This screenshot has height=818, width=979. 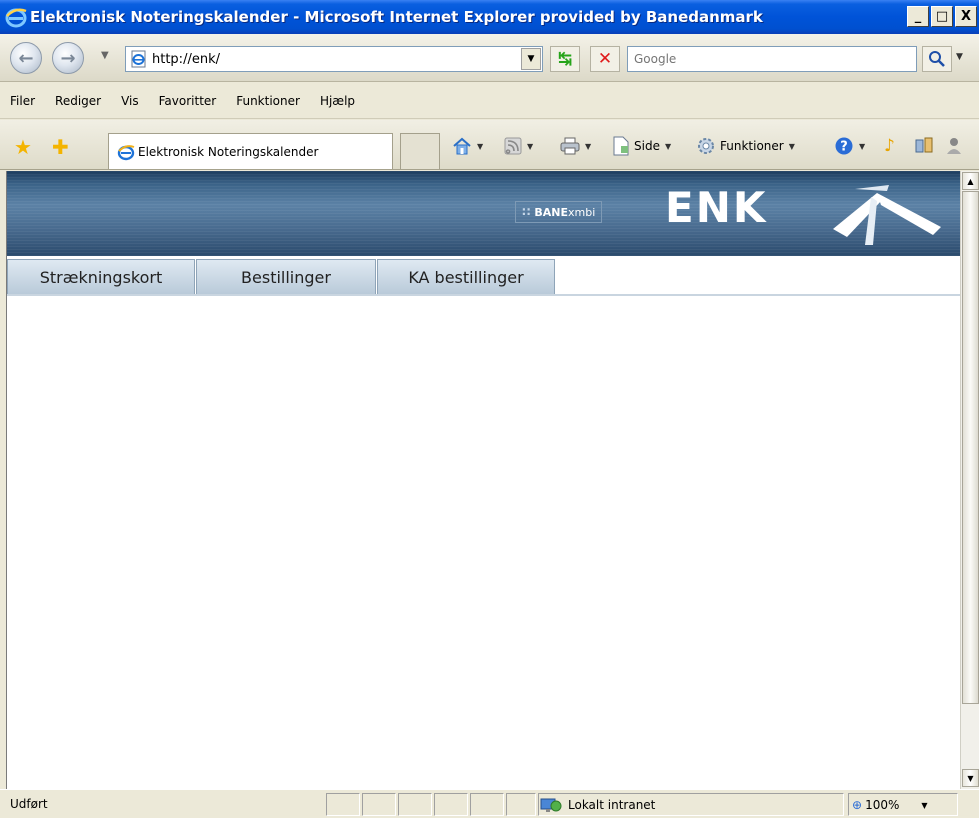 I want to click on forward-button: →, so click(x=68, y=58).